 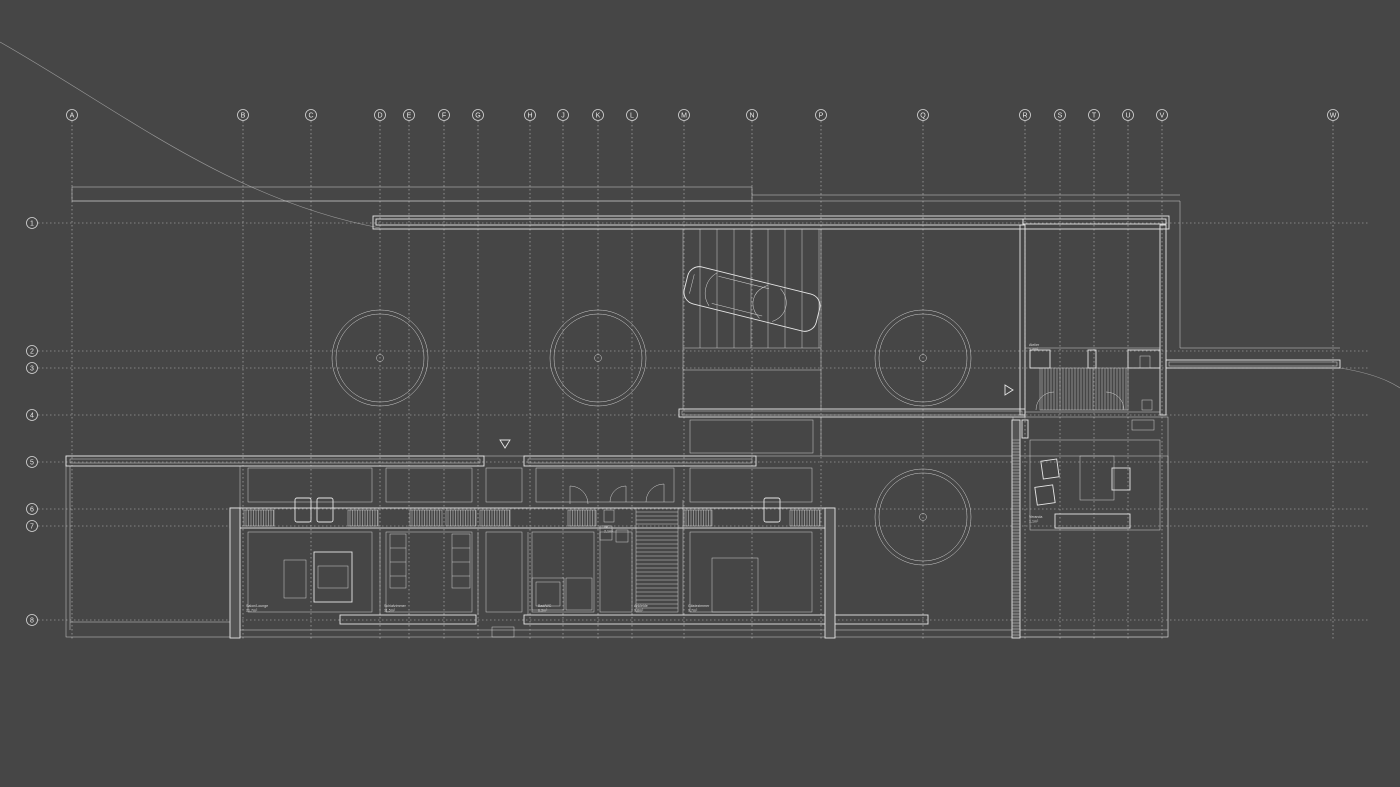 What do you see at coordinates (852, 432) in the screenshot?
I see `courtyard-wall` at bounding box center [852, 432].